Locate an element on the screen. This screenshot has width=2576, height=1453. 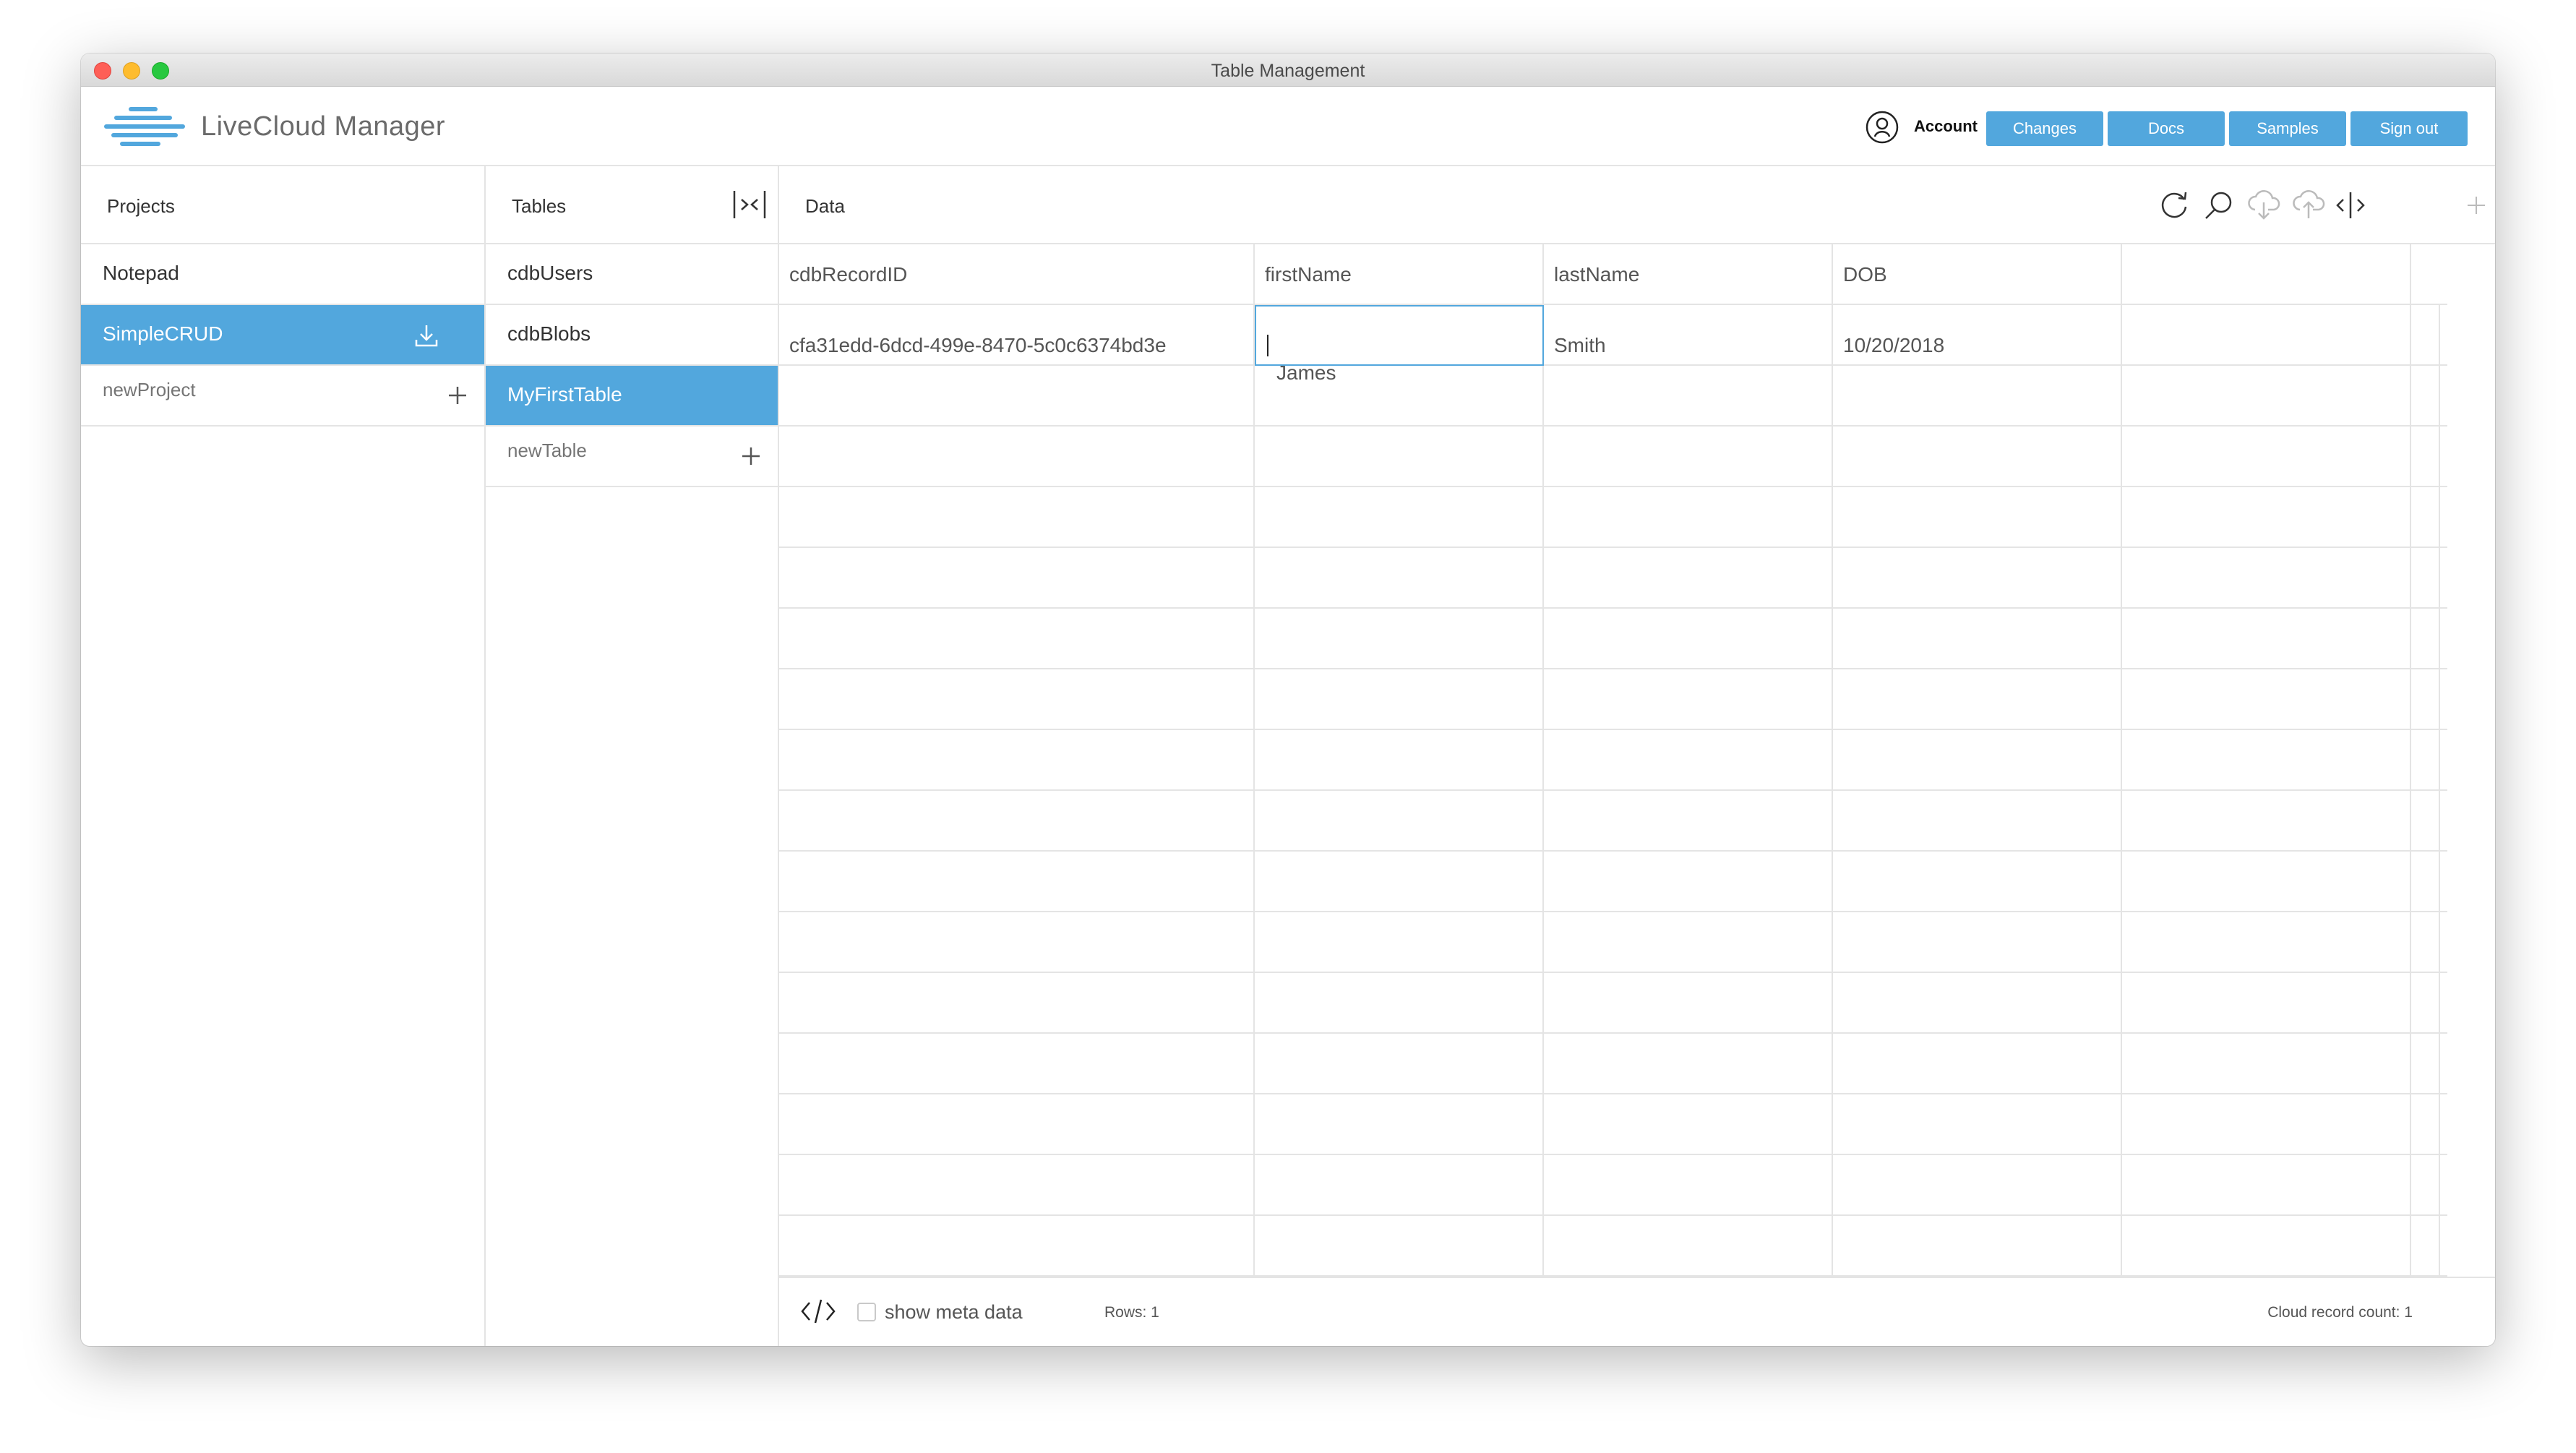
column-header is located at coordinates (2267, 274).